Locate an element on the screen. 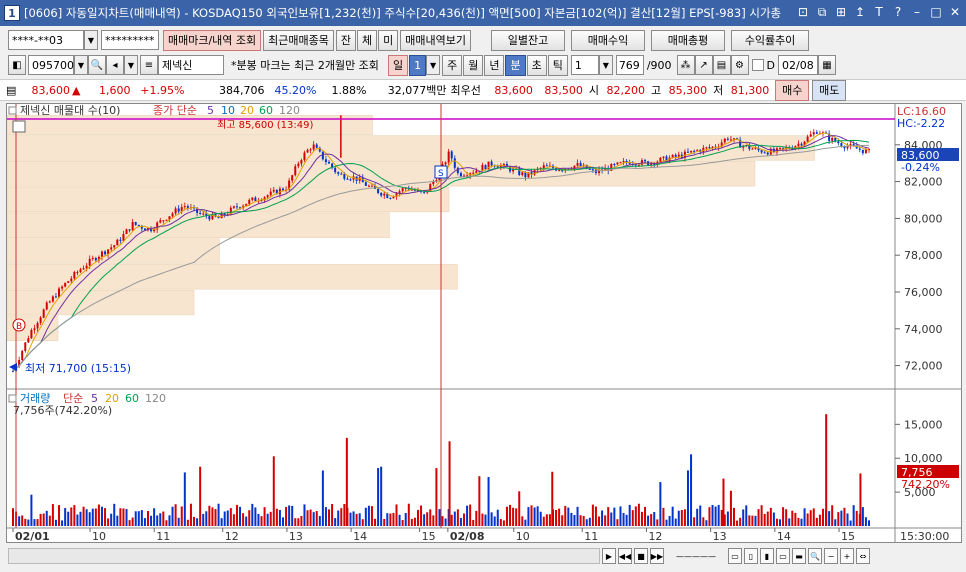 Image resolution: width=966 pixels, height=572 pixels. indicator-icon: ⁂ is located at coordinates (685, 65).